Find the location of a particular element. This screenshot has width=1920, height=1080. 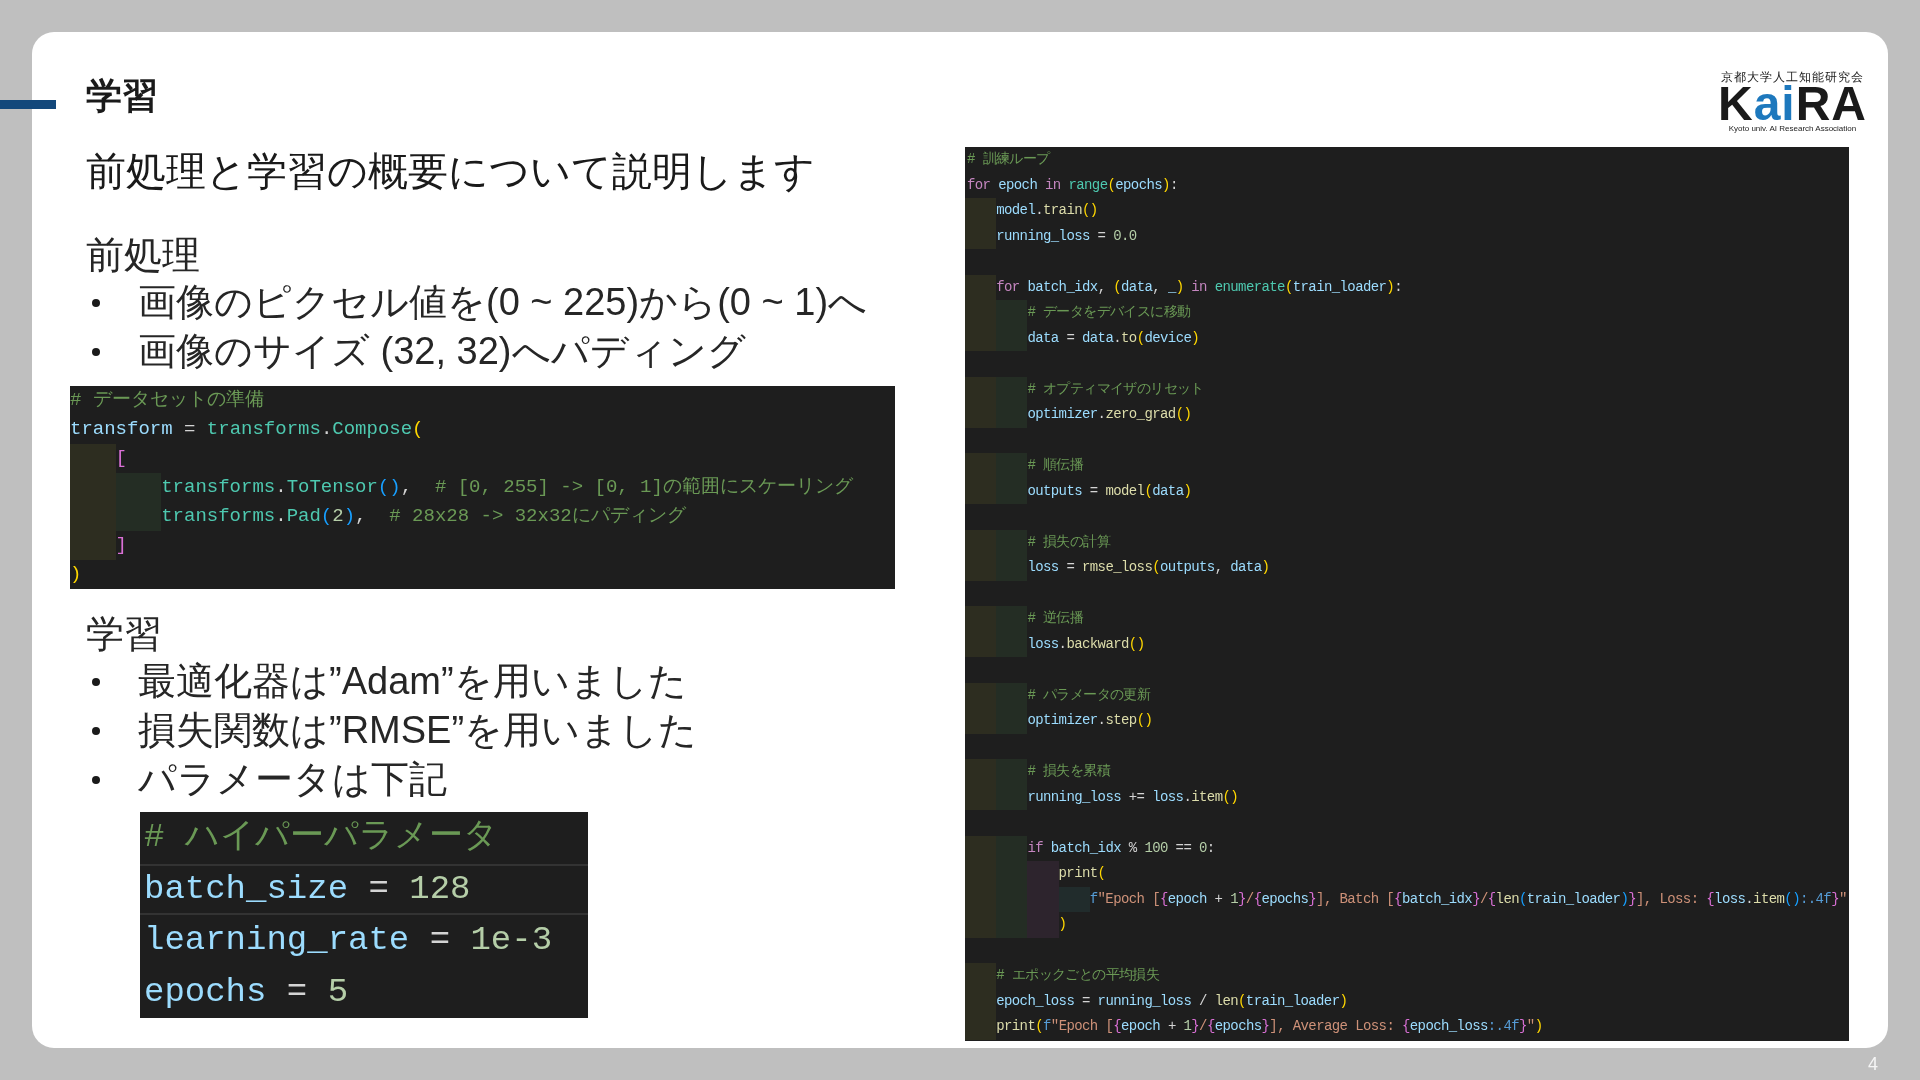

code-line: for epoch in range(epochs): is located at coordinates (1072, 185).